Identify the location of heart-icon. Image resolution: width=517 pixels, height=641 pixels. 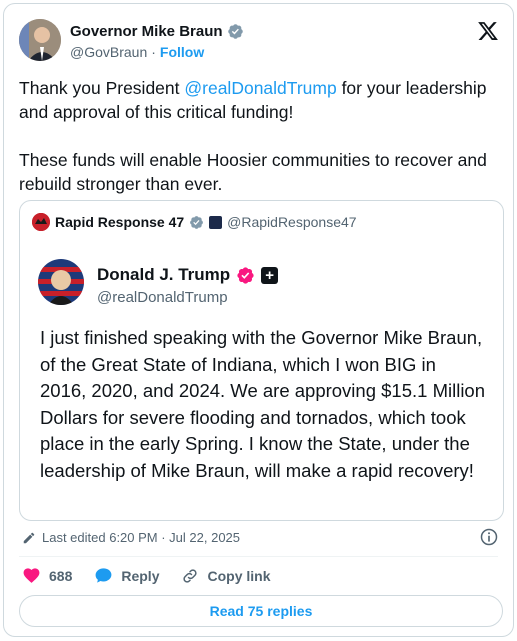
(31, 575).